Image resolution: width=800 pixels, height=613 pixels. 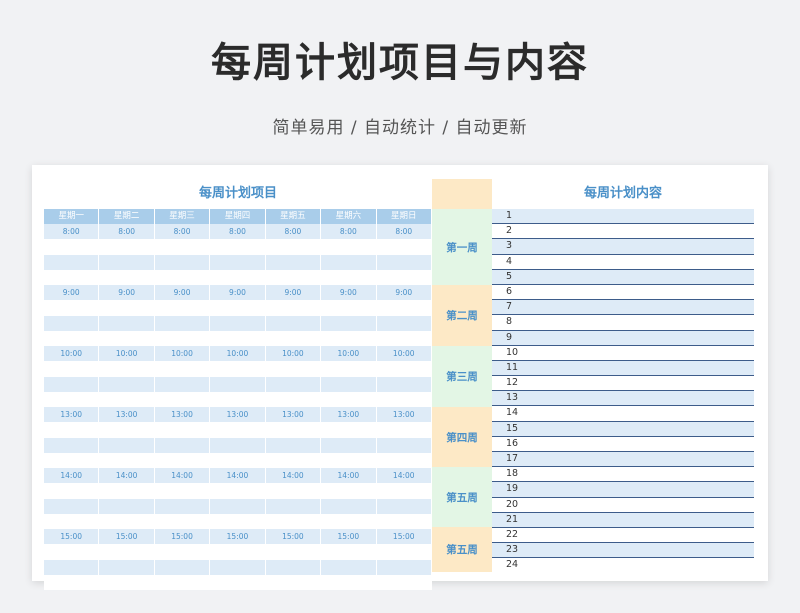 What do you see at coordinates (623, 353) in the screenshot?
I see `content-row: 10` at bounding box center [623, 353].